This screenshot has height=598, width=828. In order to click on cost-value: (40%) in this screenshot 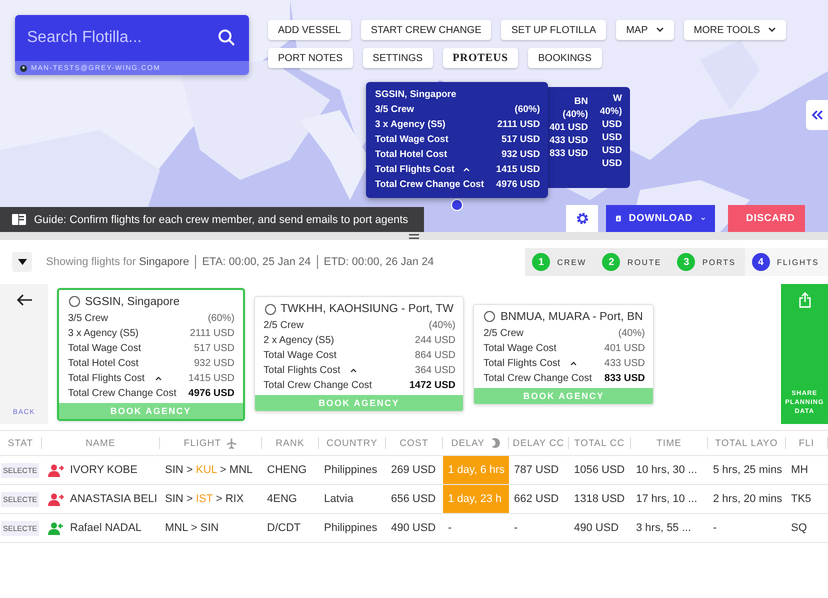, I will do `click(442, 325)`.